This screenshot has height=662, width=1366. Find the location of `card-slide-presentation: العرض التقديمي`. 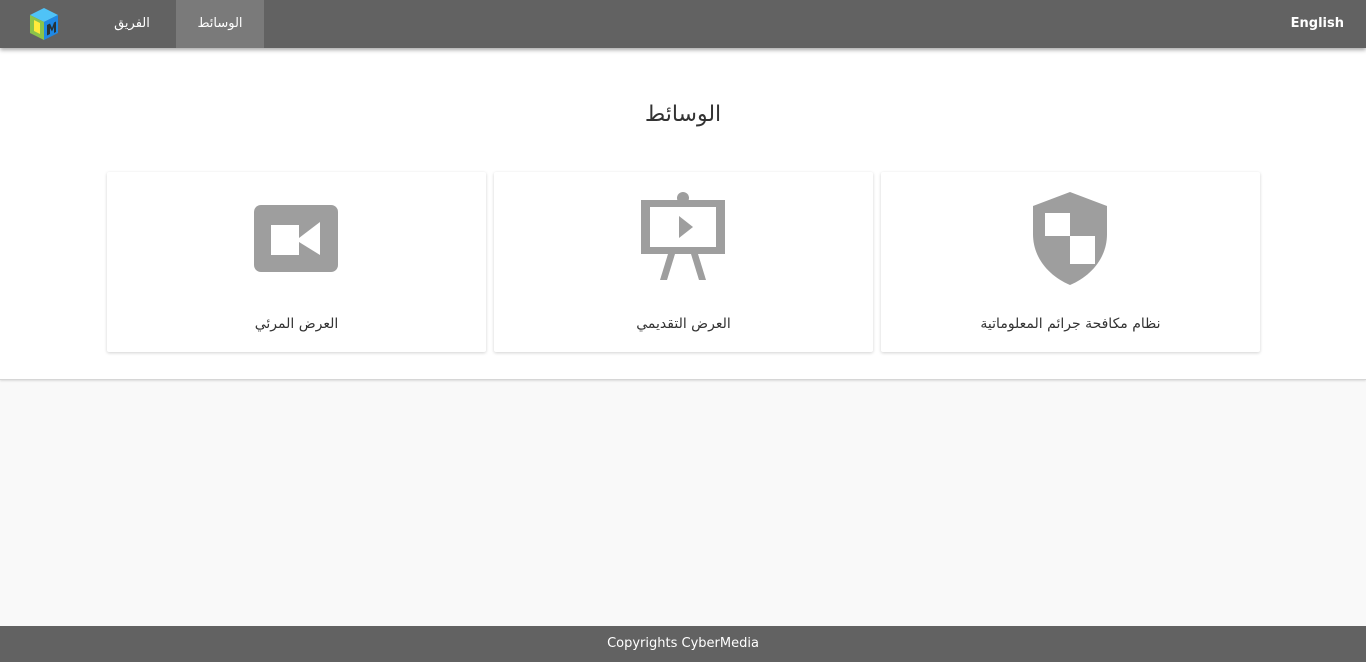

card-slide-presentation: العرض التقديمي is located at coordinates (683, 262).